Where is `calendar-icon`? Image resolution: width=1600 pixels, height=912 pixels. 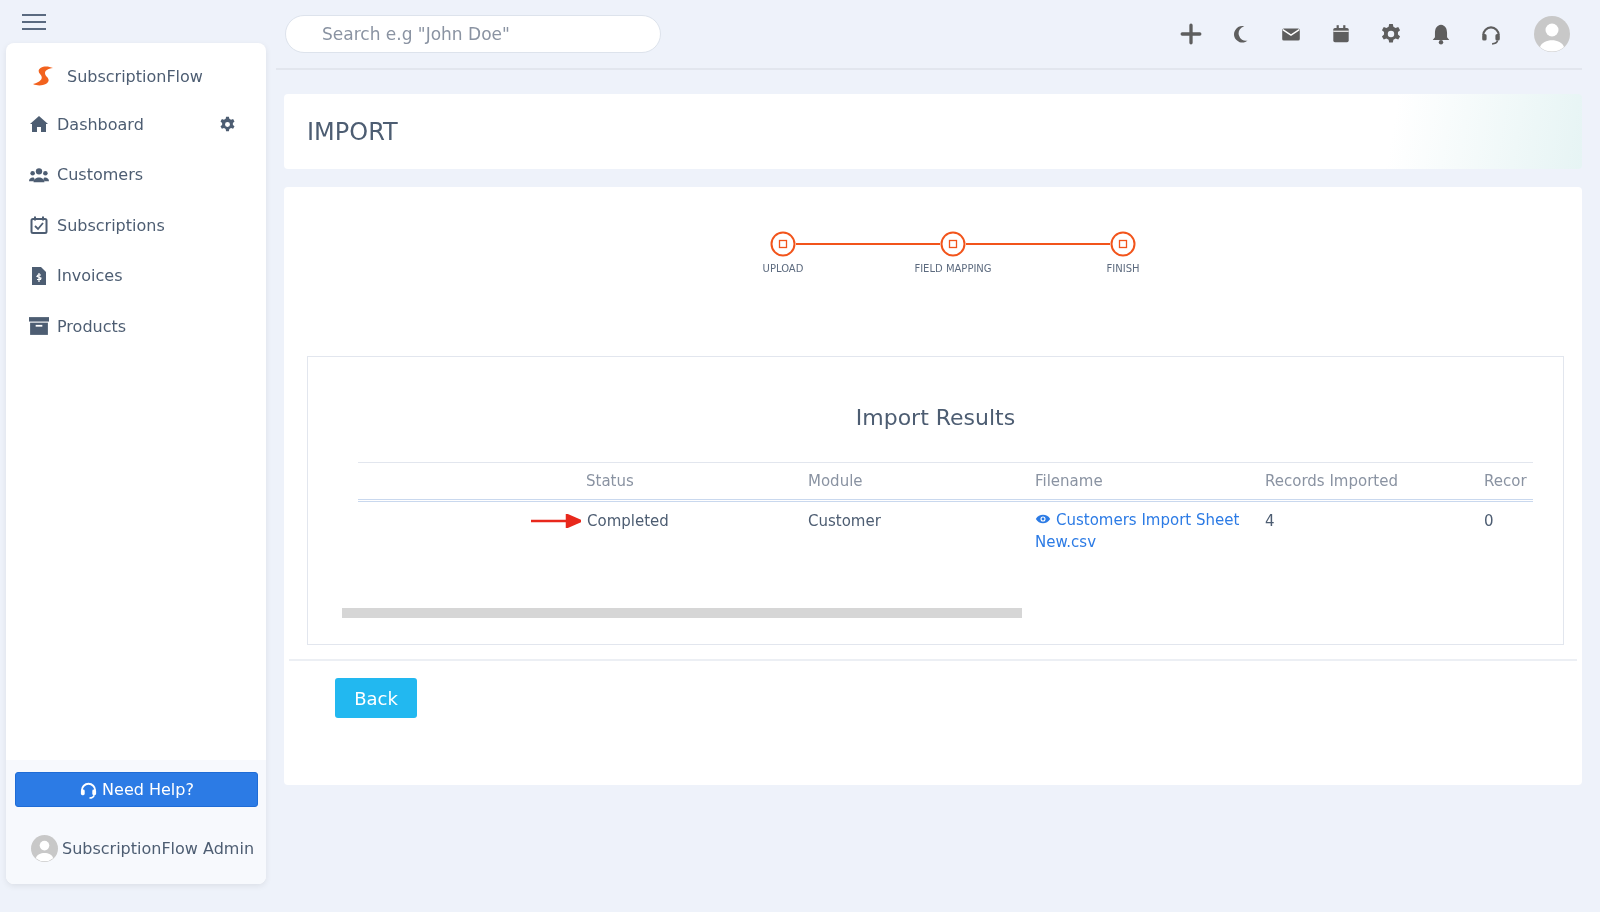 calendar-icon is located at coordinates (1341, 34).